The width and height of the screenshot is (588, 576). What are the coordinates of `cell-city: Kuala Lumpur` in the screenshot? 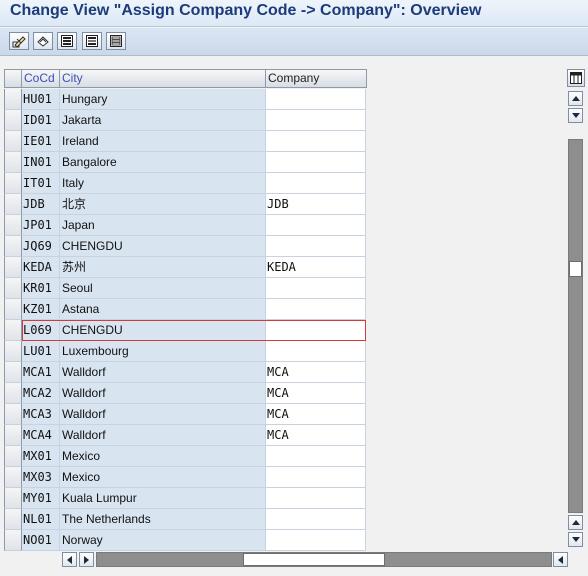 It's located at (163, 498).